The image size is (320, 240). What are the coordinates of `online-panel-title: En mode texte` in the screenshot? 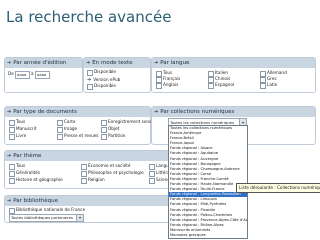 It's located at (112, 63).